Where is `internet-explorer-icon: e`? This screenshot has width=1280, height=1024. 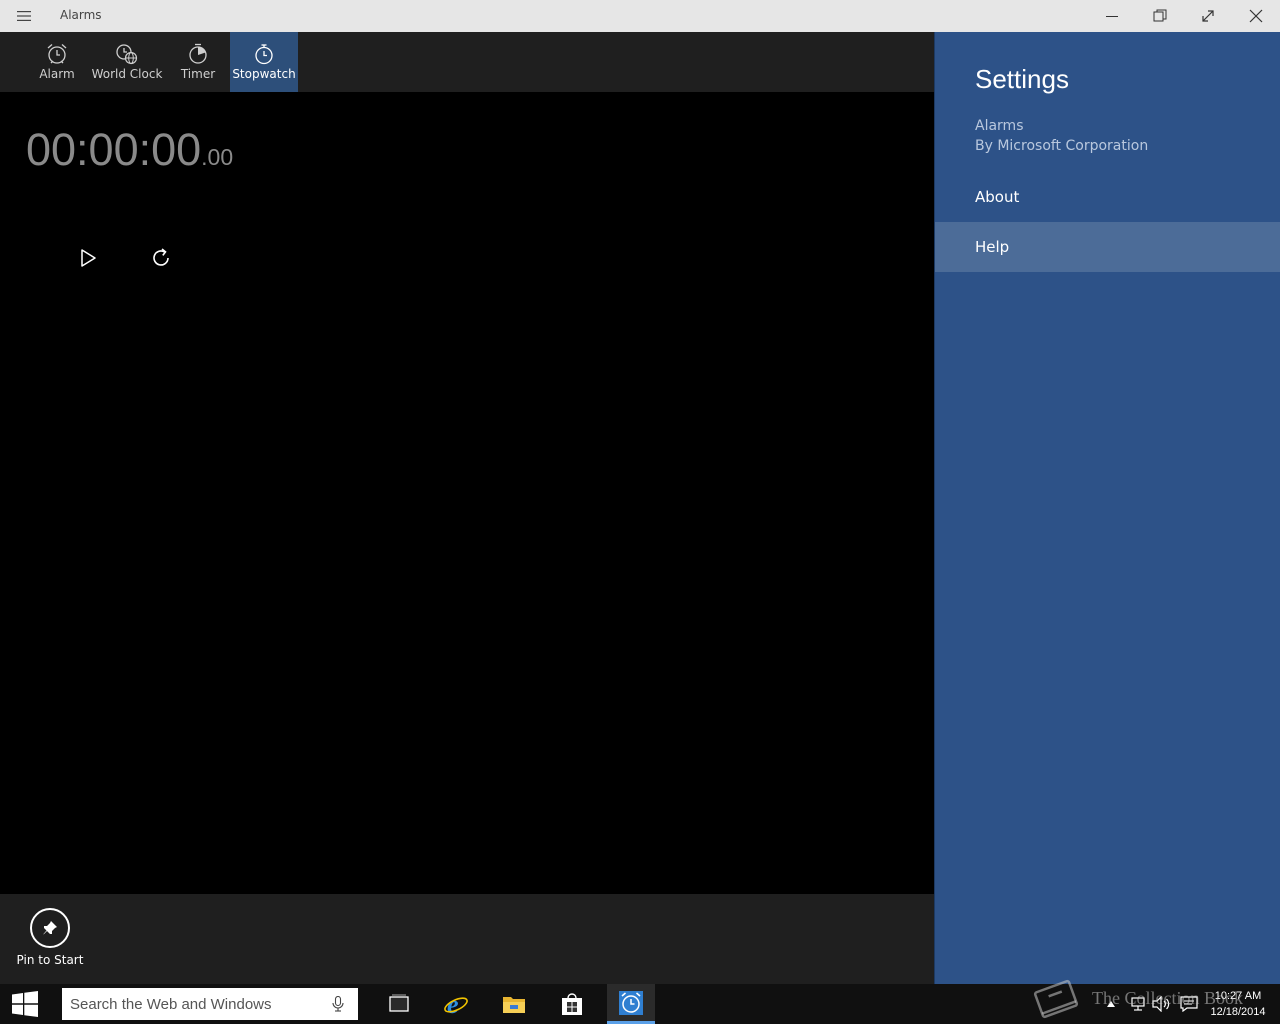
internet-explorer-icon: e is located at coordinates (456, 1004).